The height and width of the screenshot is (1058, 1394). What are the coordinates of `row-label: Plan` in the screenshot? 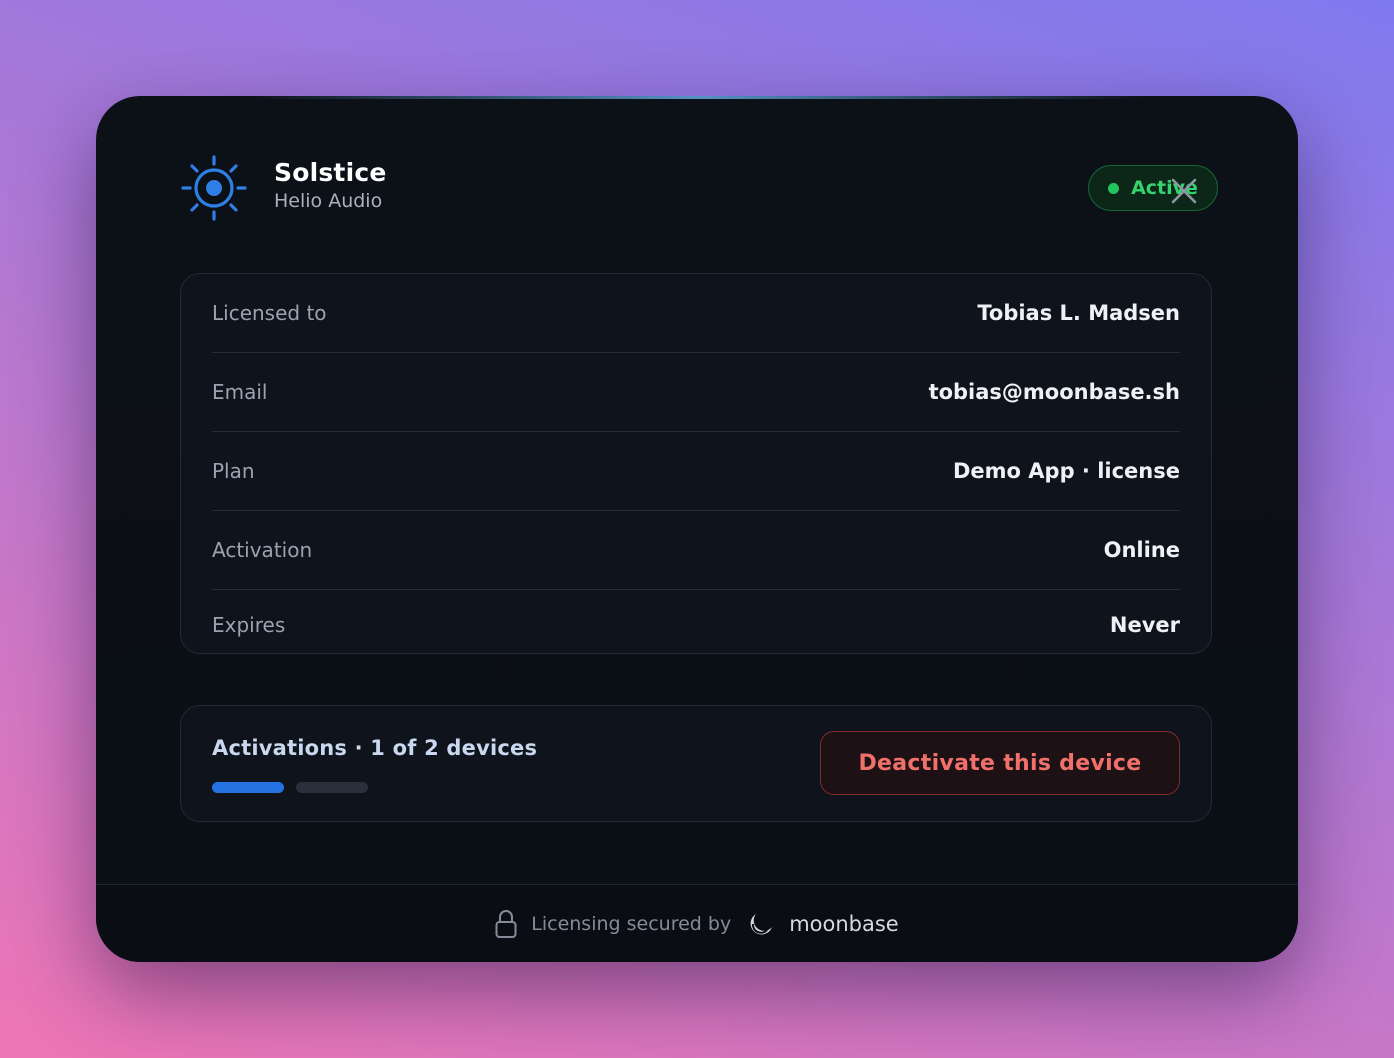 It's located at (233, 471).